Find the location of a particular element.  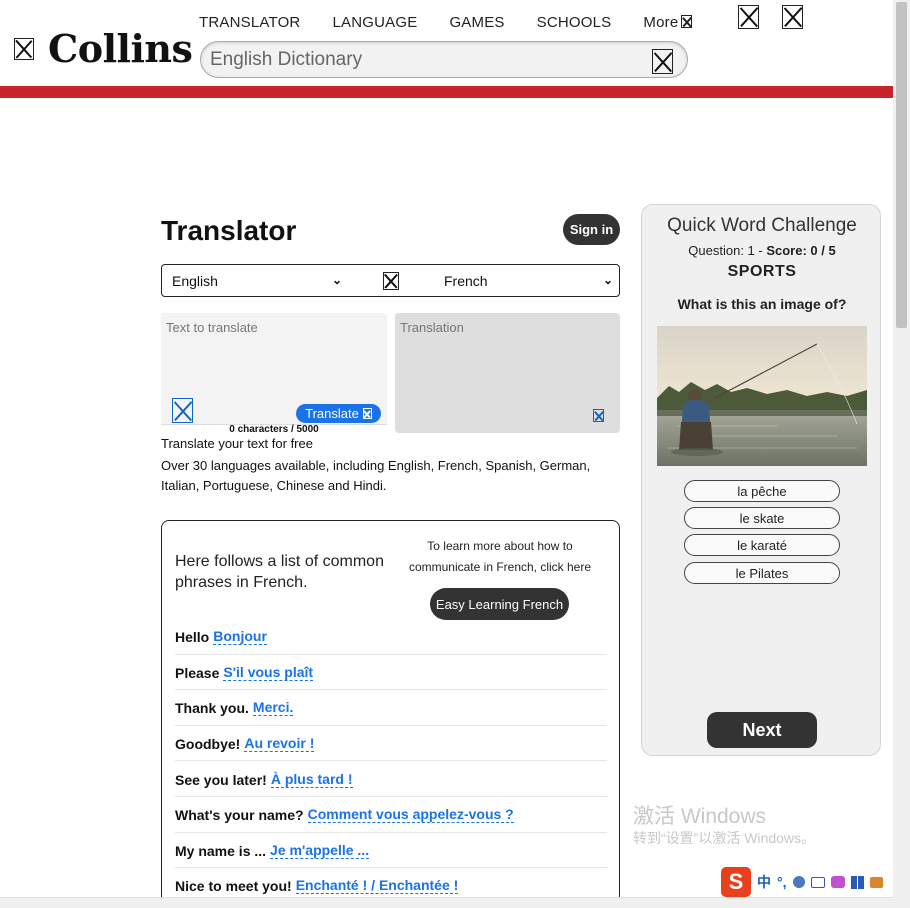

quiz-image is located at coordinates (762, 396).